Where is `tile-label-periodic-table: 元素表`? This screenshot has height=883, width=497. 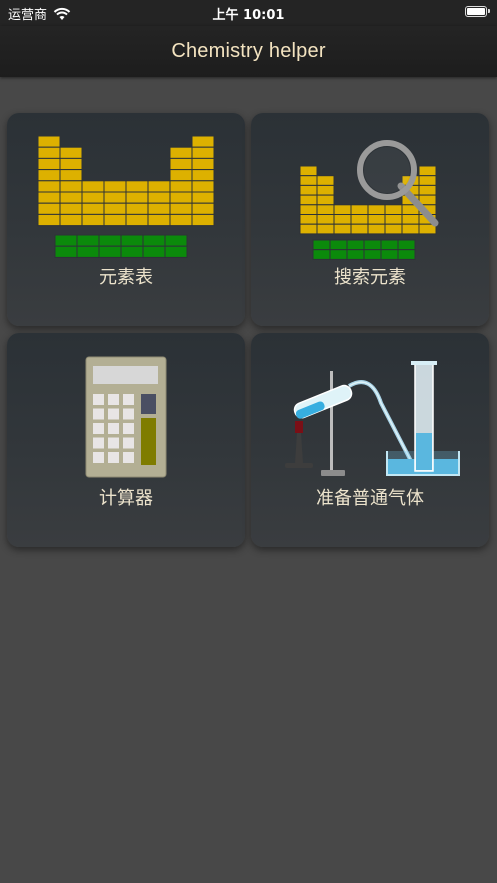
tile-label-periodic-table: 元素表 is located at coordinates (126, 277).